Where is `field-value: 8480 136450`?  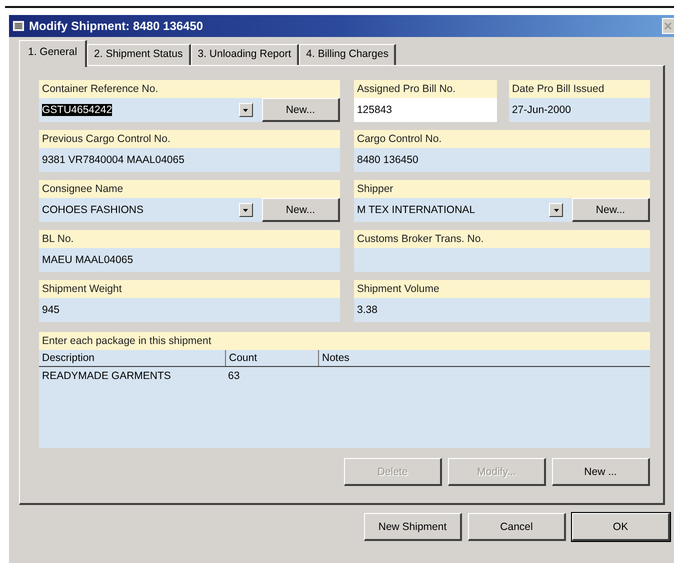 field-value: 8480 136450 is located at coordinates (387, 160).